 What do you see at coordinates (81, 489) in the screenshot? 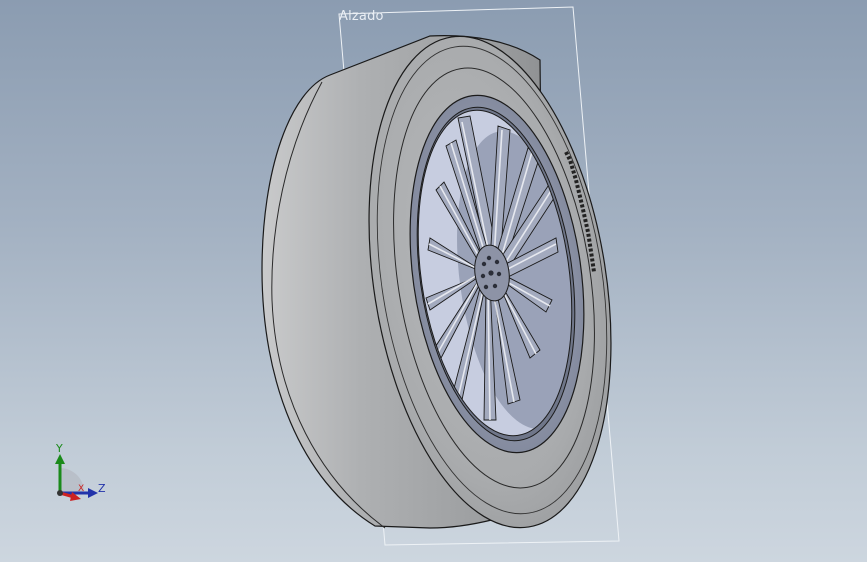
I see `axis-x-label: X` at bounding box center [81, 489].